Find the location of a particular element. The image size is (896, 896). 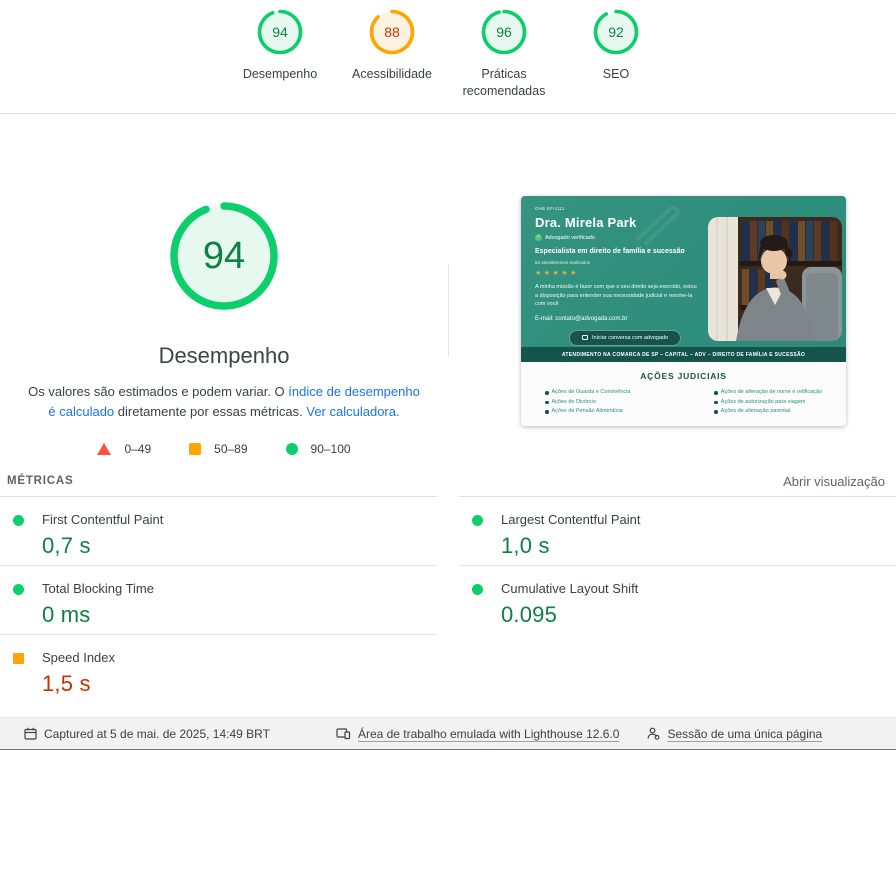

preview-chat-button: Iniciar conversa com advogado is located at coordinates (625, 337).